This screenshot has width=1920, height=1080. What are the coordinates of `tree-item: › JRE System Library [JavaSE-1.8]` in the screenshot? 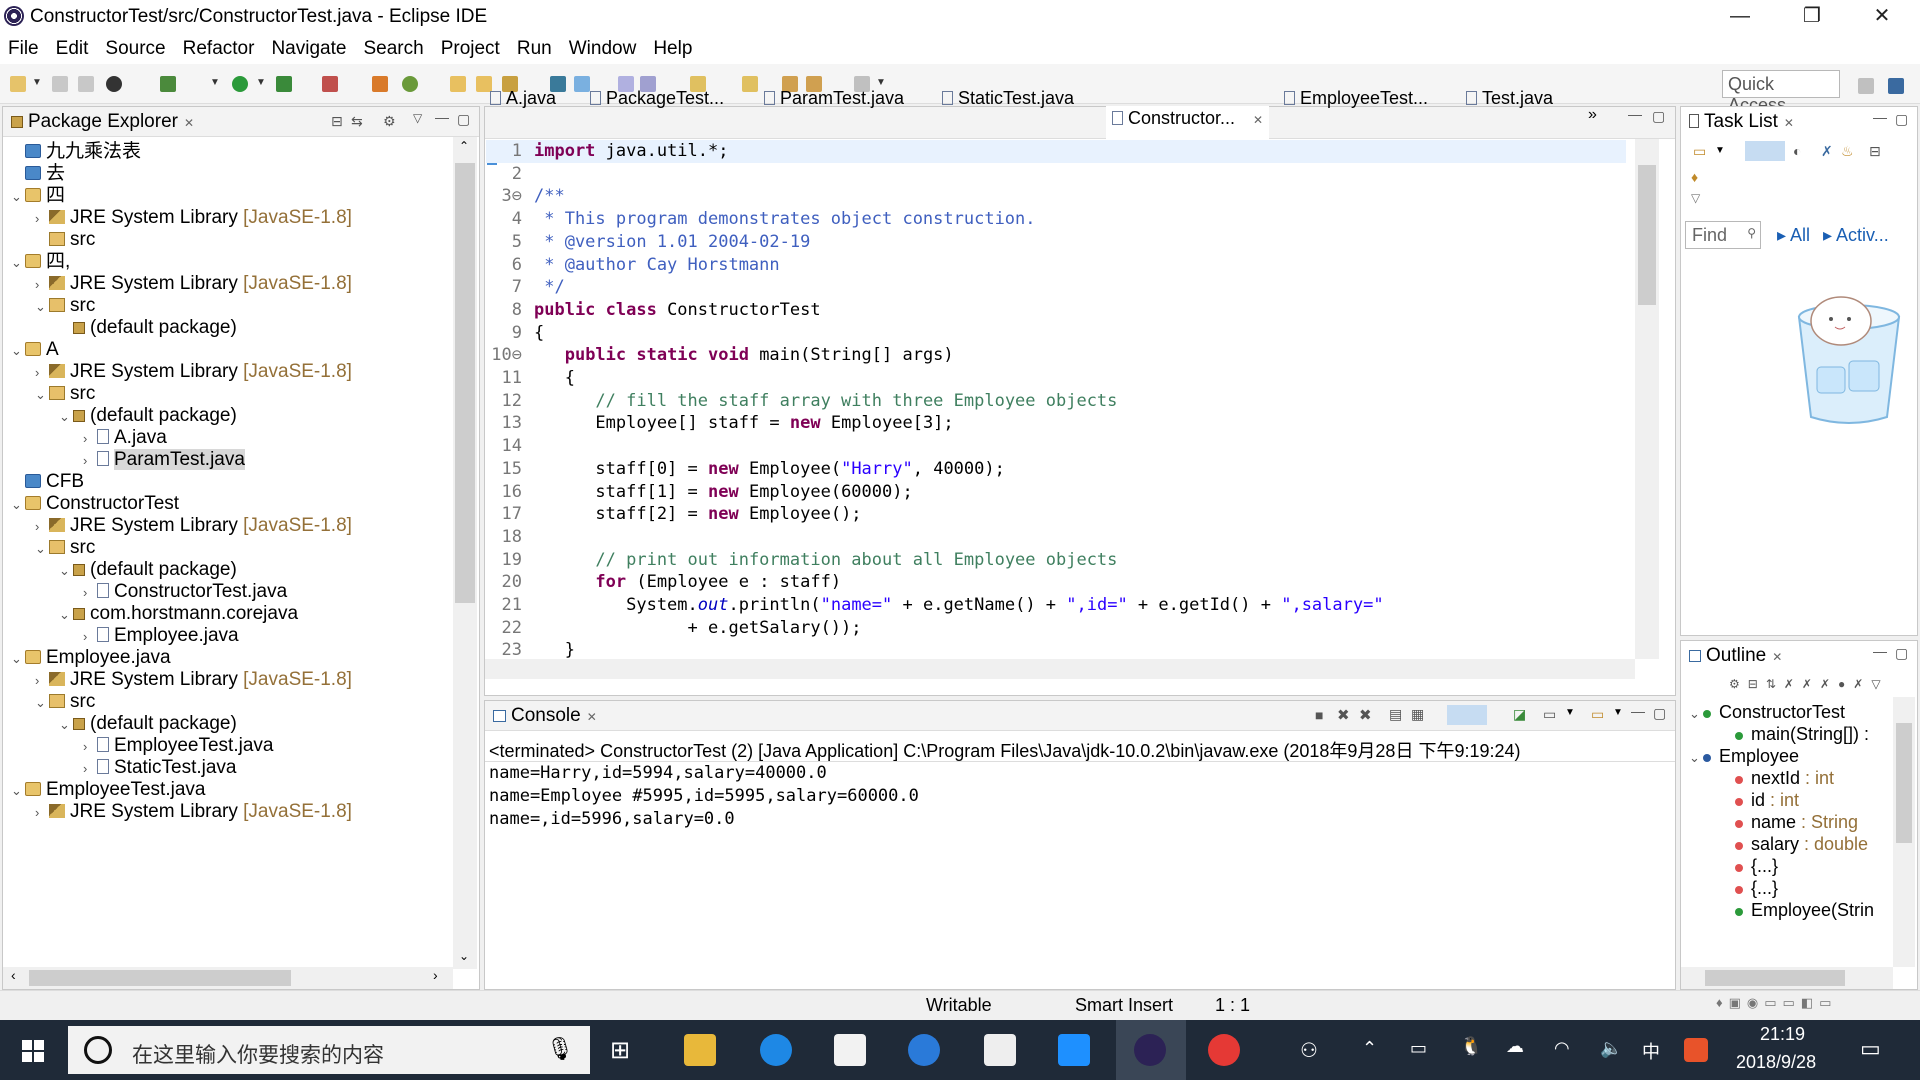 It's located at (193, 812).